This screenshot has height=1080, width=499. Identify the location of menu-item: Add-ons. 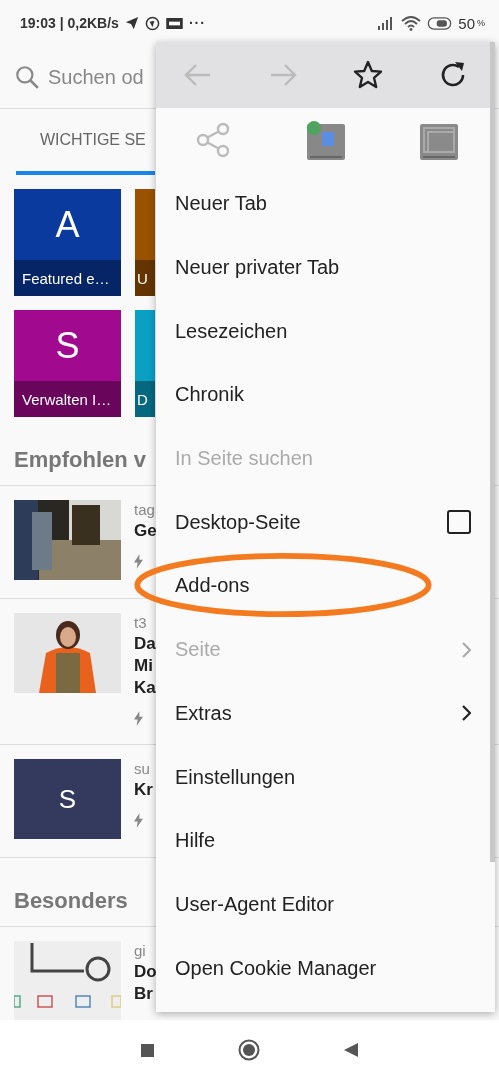
(322, 586).